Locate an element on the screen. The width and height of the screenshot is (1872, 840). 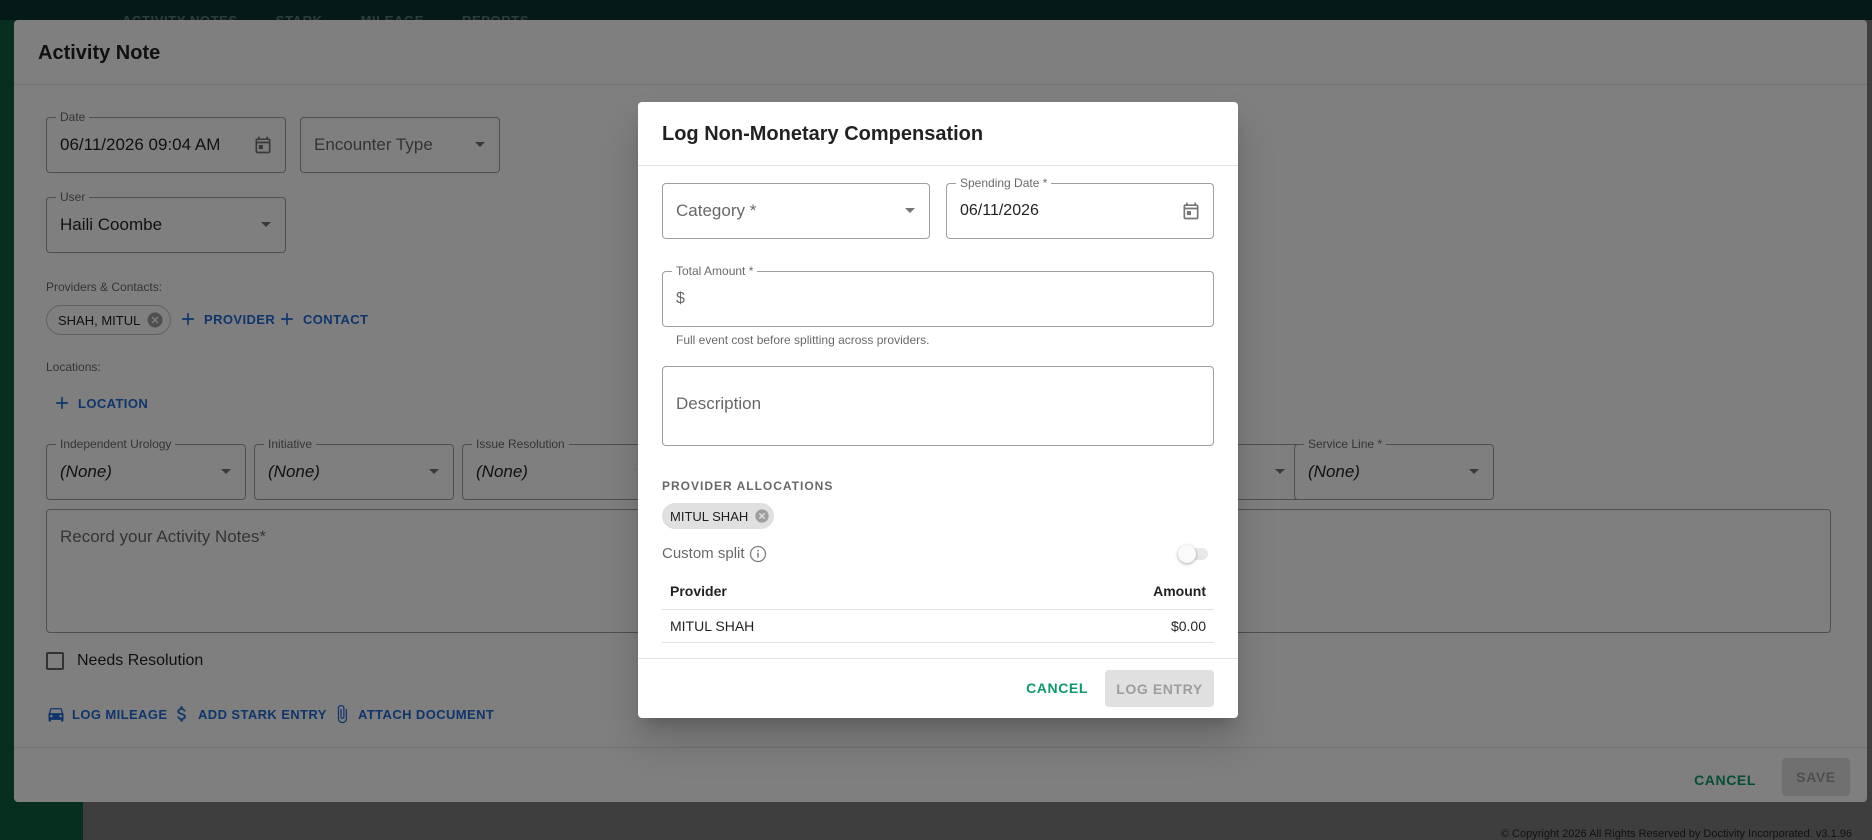
allocation-amount-cell: $0.00 is located at coordinates (1101, 626).